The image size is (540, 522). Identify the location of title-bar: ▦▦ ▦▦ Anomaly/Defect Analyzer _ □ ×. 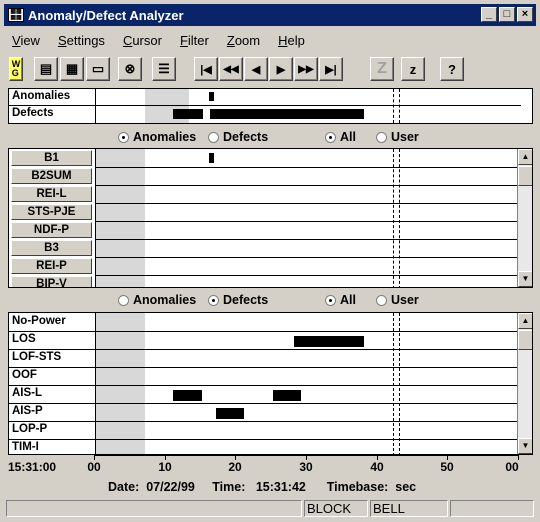
(270, 15).